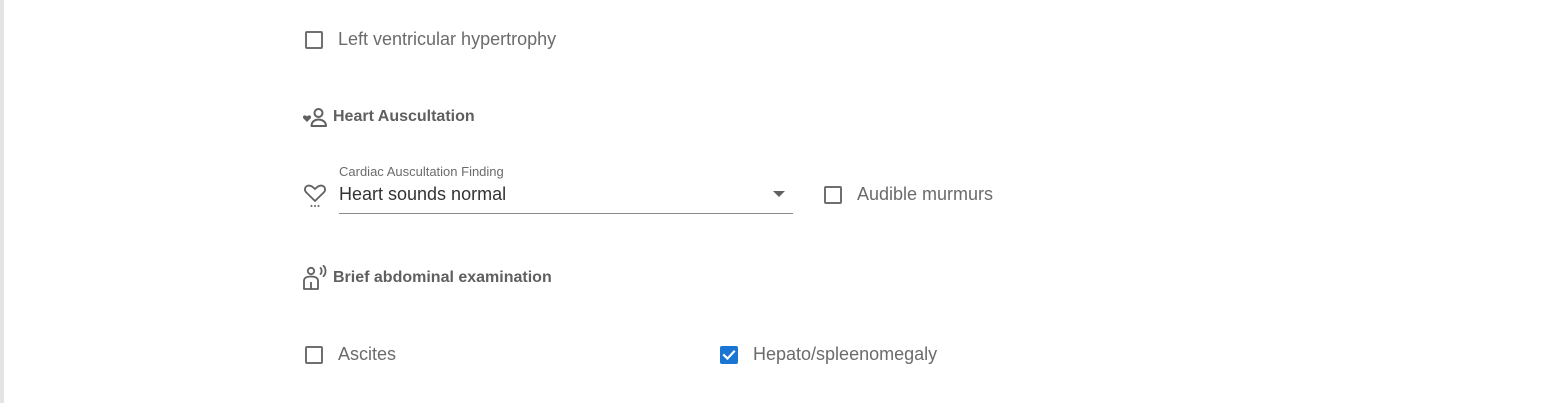  I want to click on ascites-label: Ascites, so click(367, 354).